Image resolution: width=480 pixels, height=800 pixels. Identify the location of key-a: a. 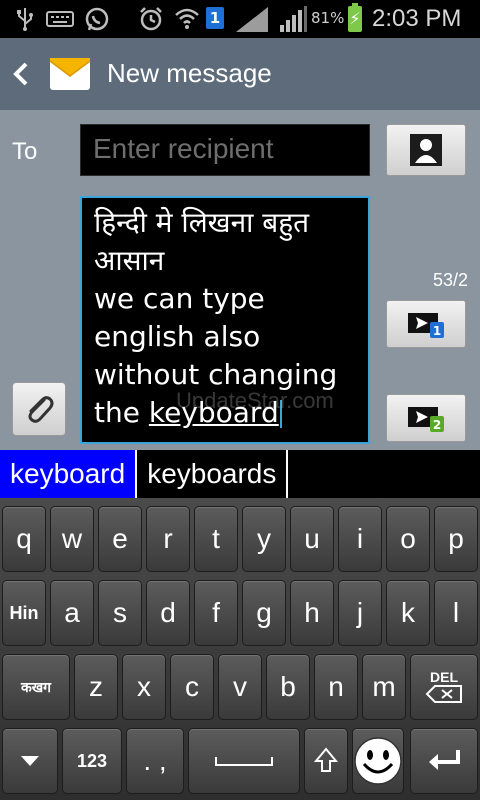
(72, 613).